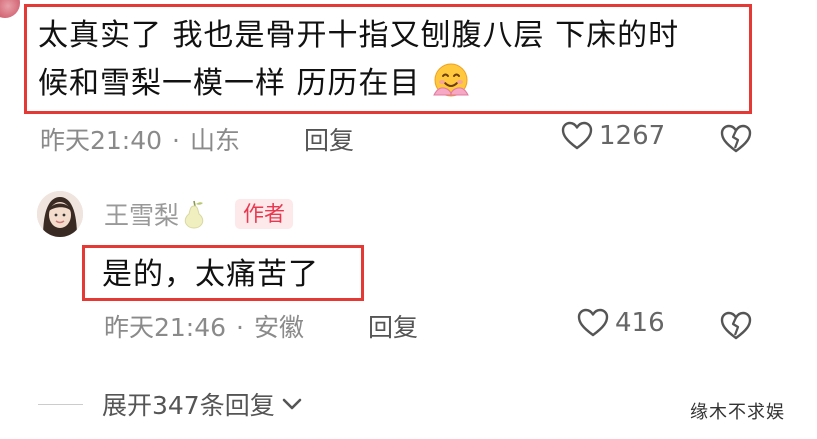  I want to click on reply-reply-button: 回复, so click(393, 326).